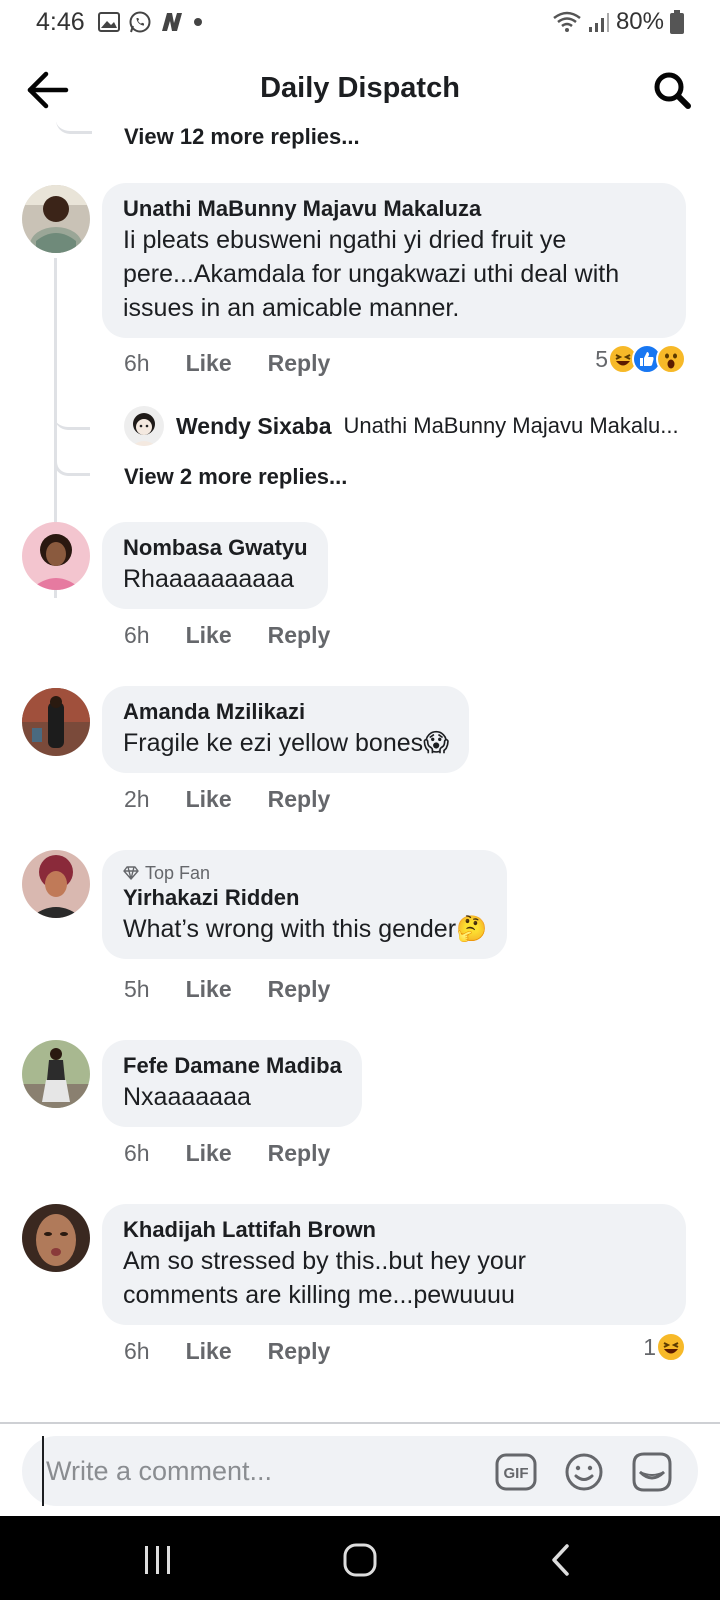  Describe the element at coordinates (60, 22) in the screenshot. I see `status-time: 4:46` at that location.